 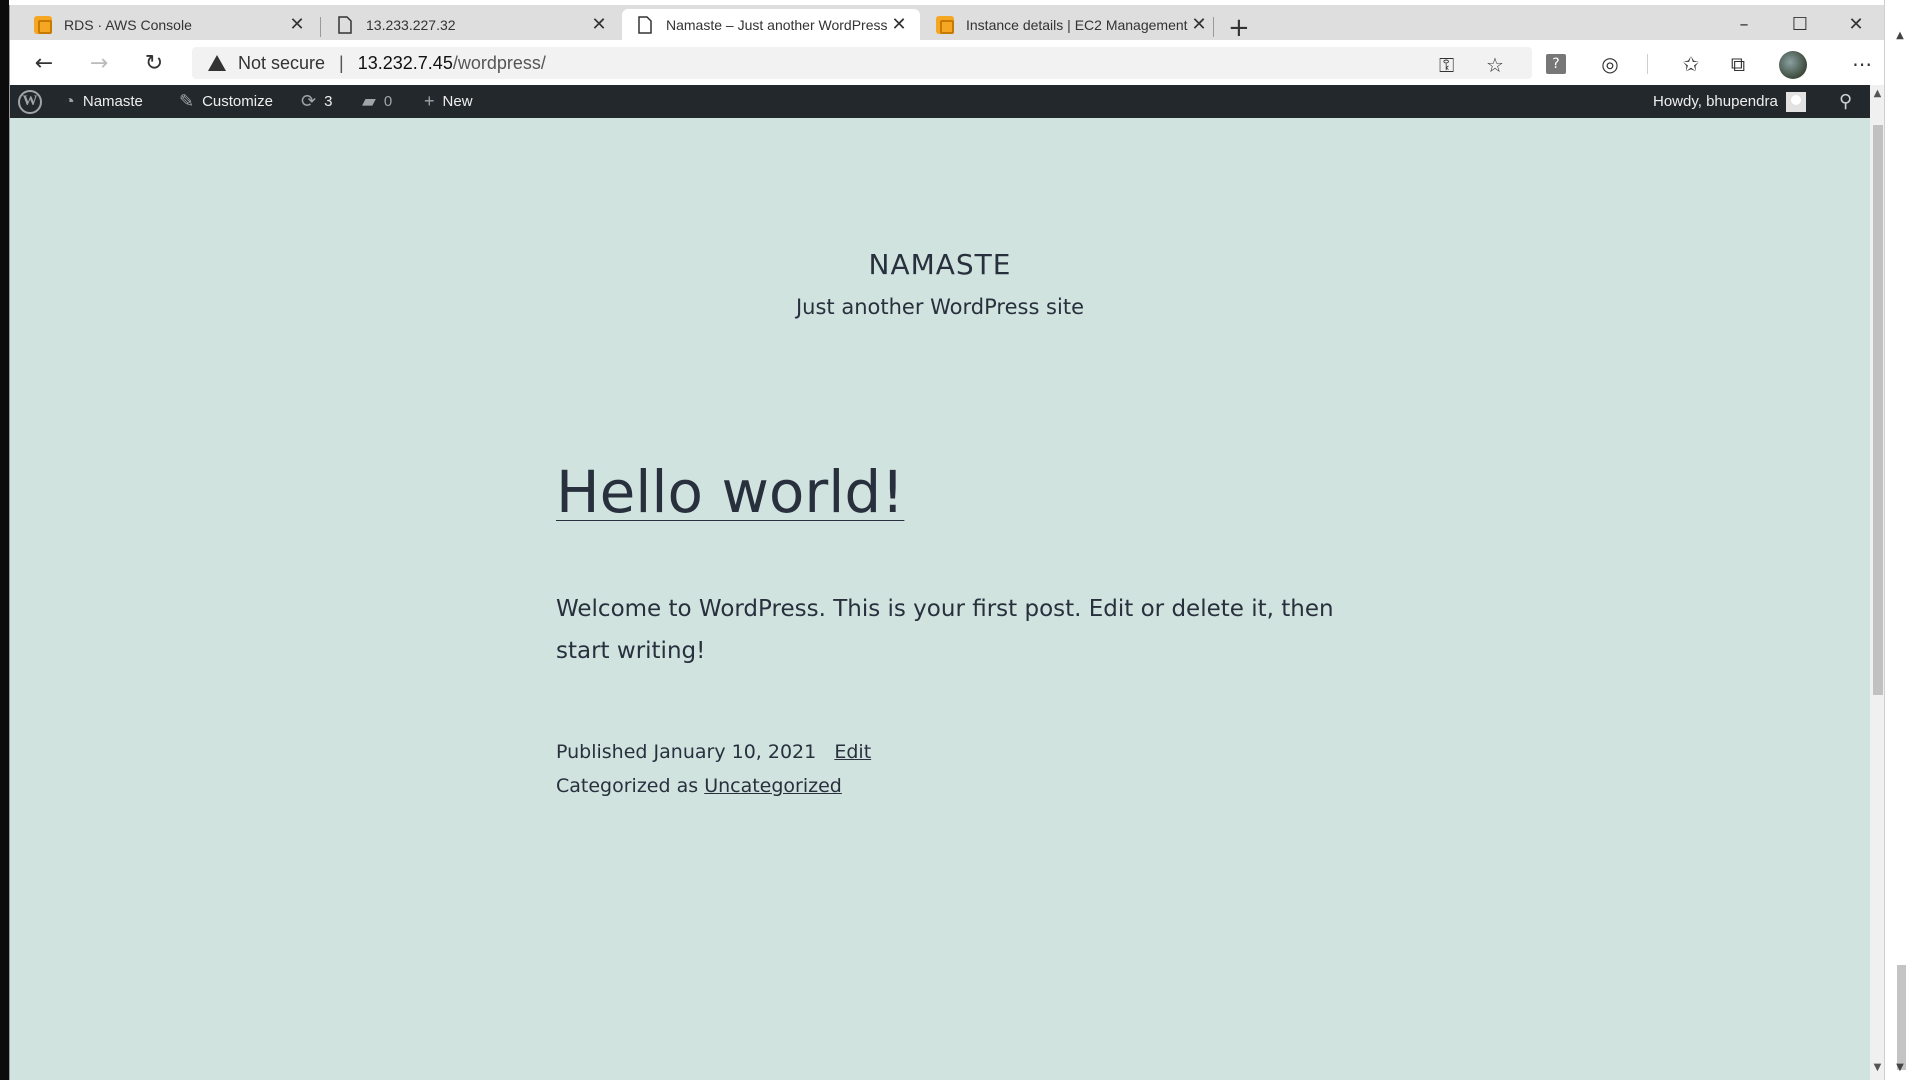 What do you see at coordinates (1446, 65) in the screenshot?
I see `key-icon: ⚿` at bounding box center [1446, 65].